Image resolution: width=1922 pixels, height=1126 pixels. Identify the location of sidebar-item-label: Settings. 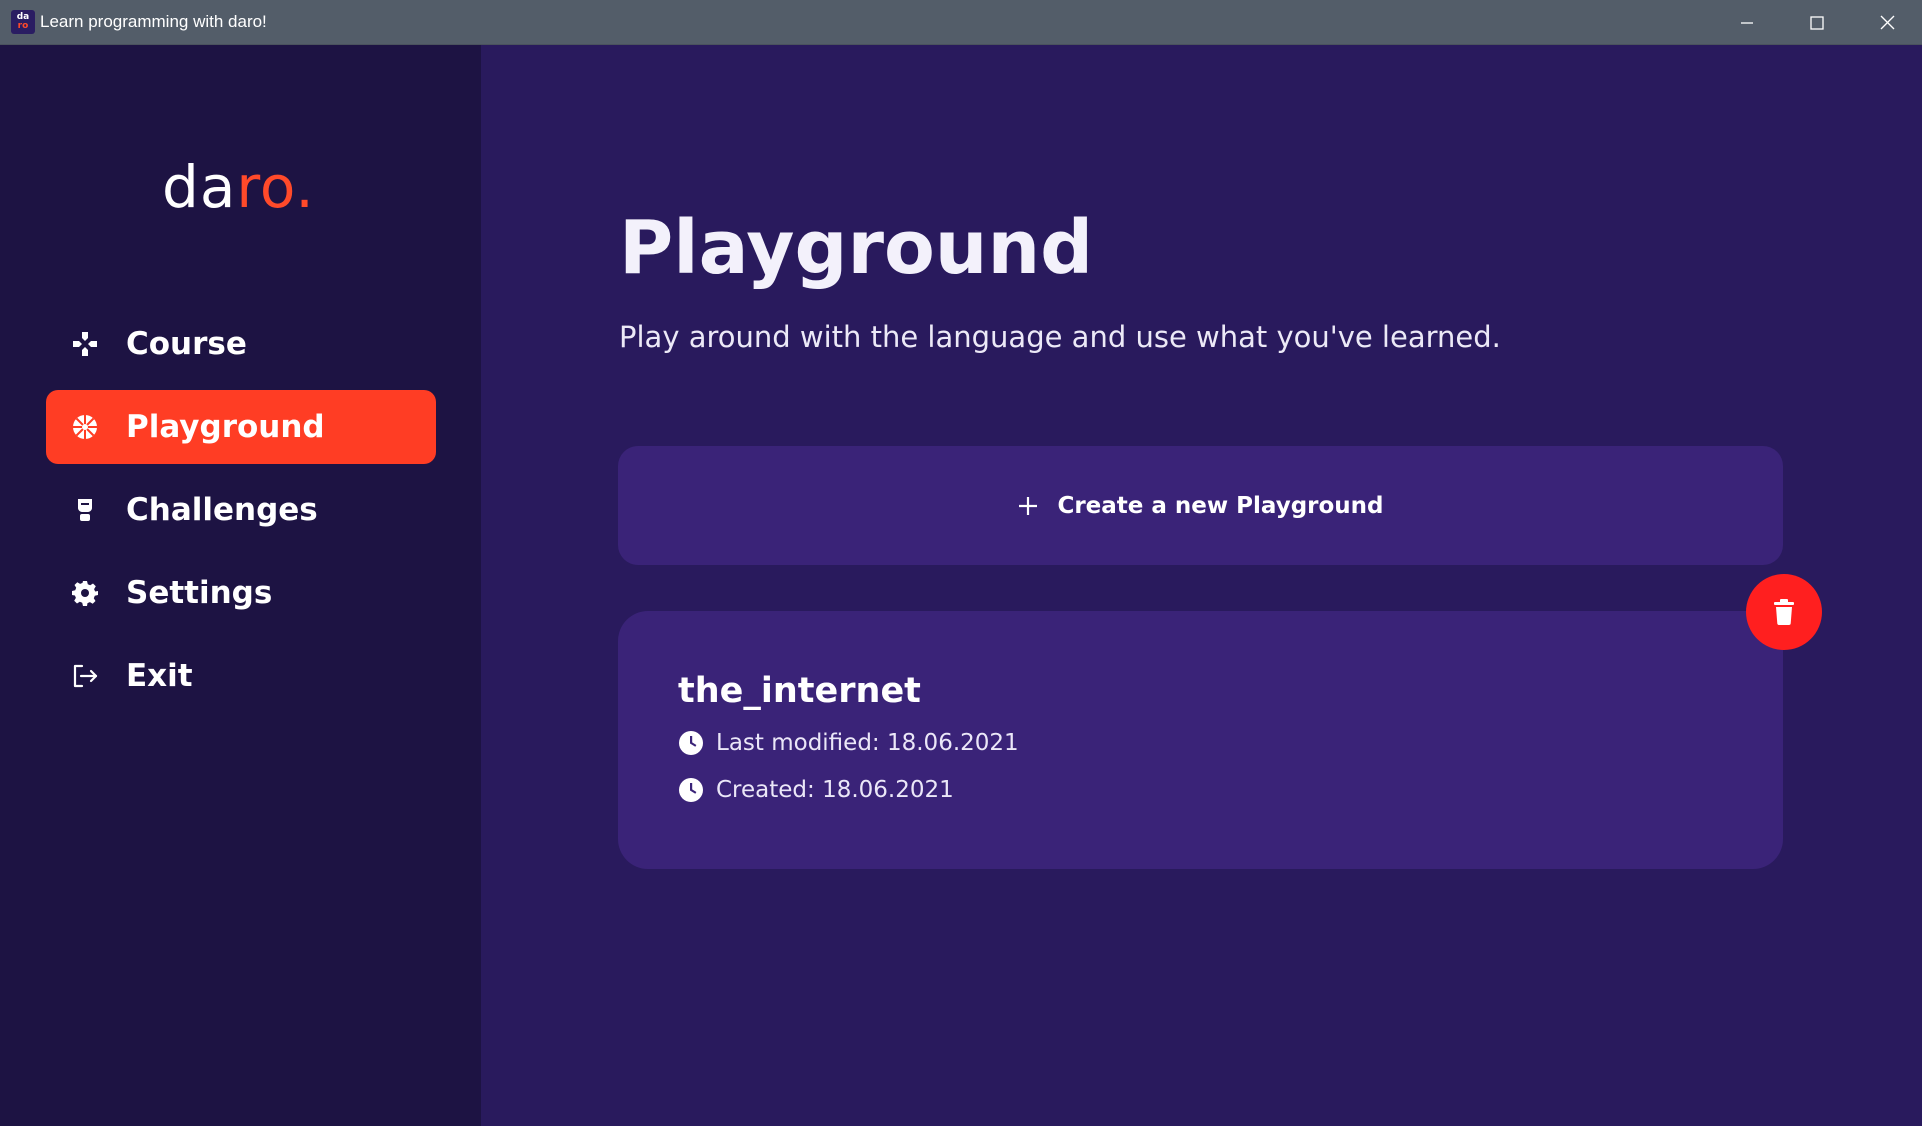
(199, 593).